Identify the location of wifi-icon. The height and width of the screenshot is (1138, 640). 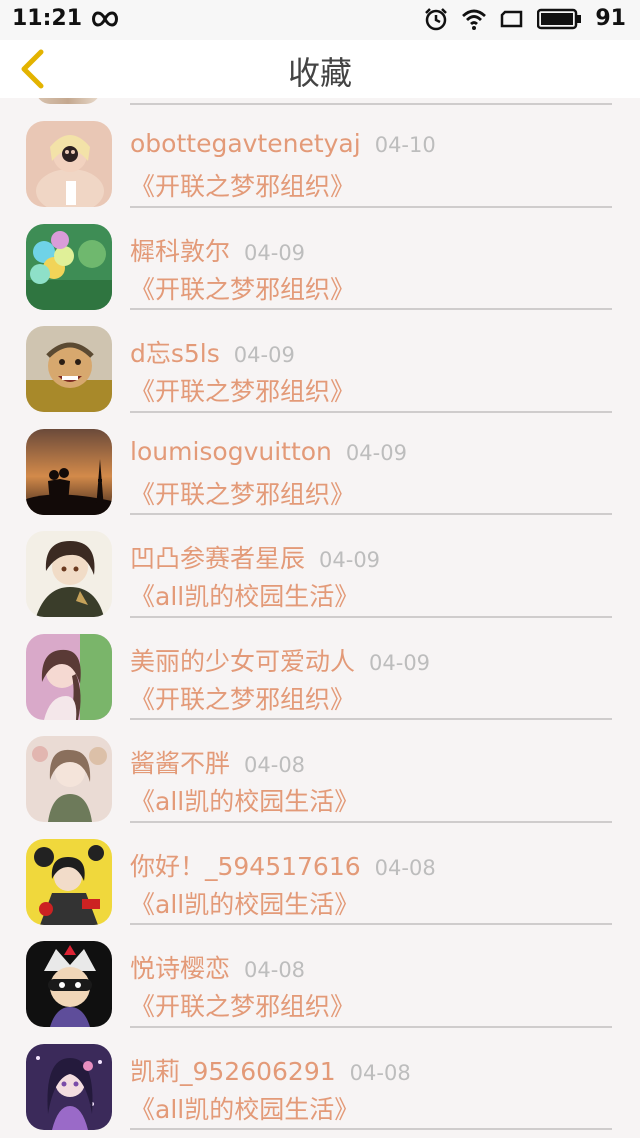
(474, 19).